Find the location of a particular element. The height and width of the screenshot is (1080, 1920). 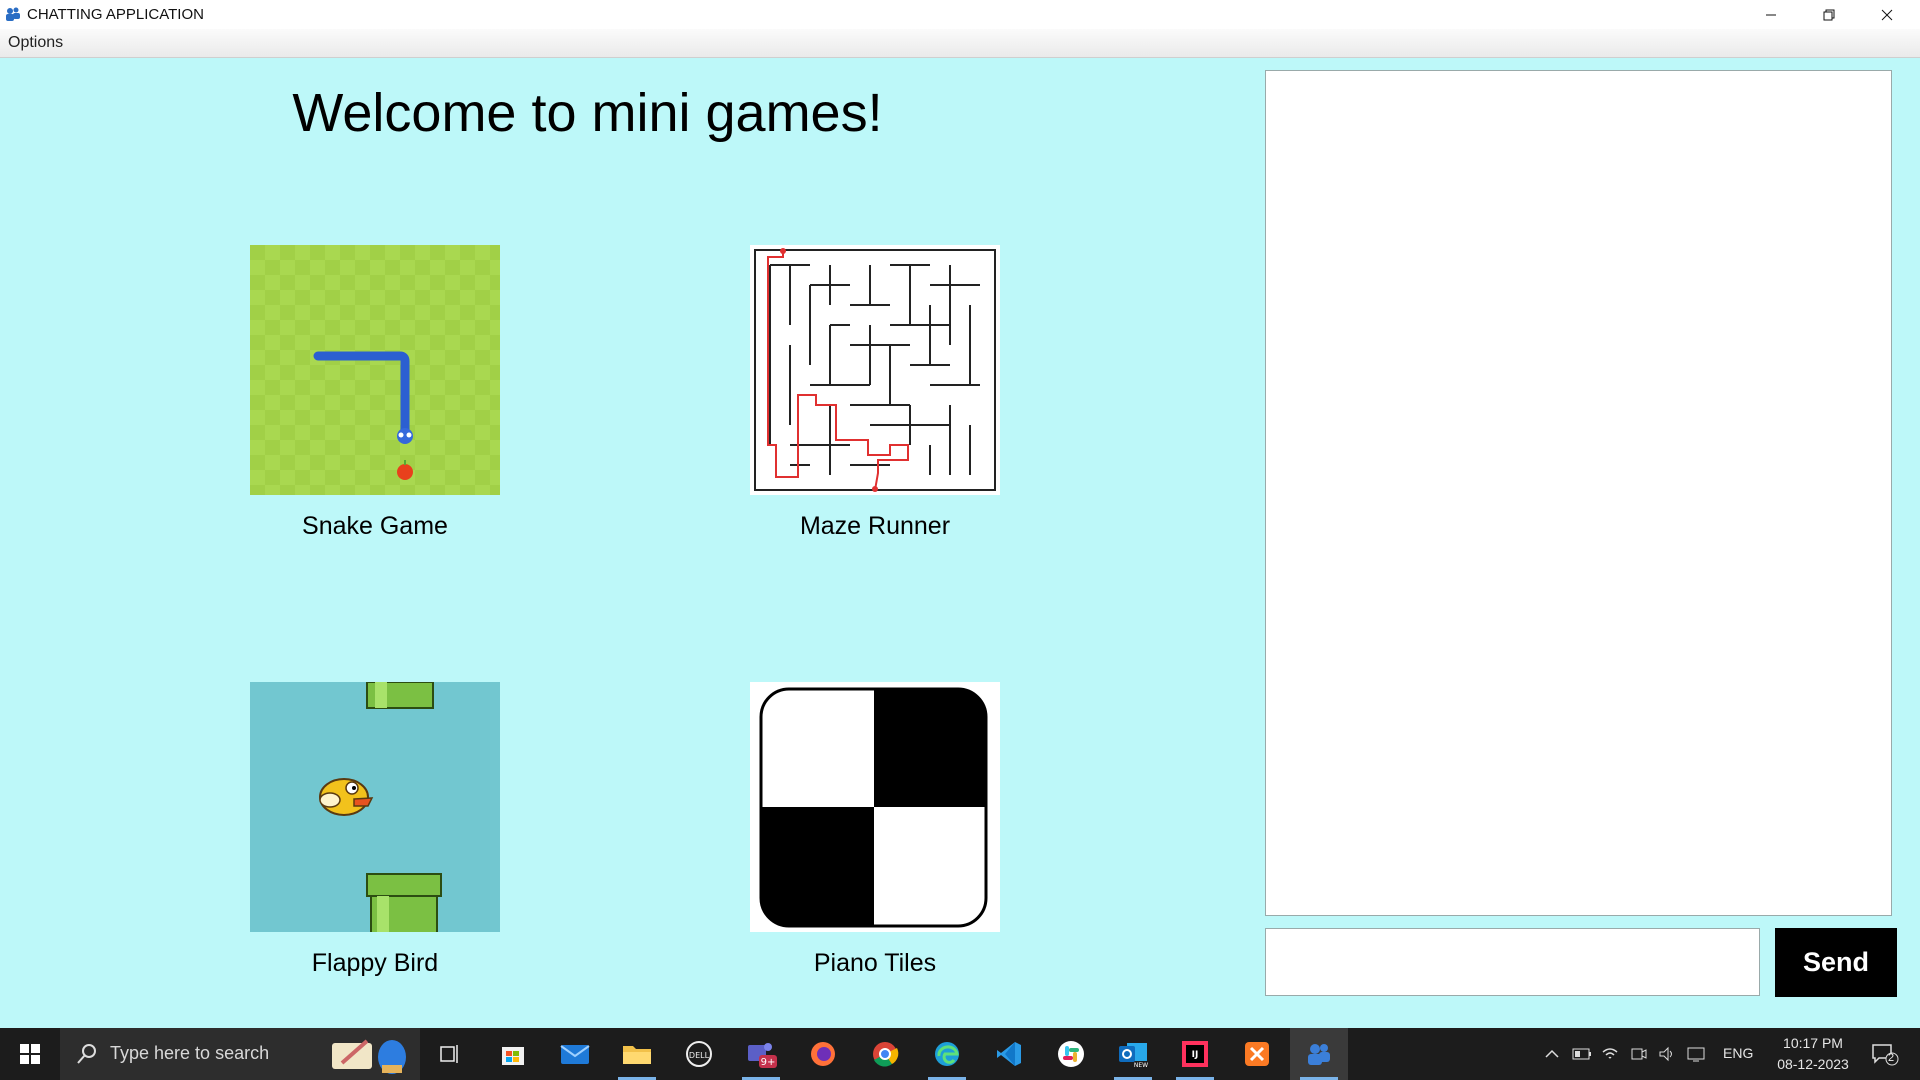

slack-icon is located at coordinates (1071, 1054).